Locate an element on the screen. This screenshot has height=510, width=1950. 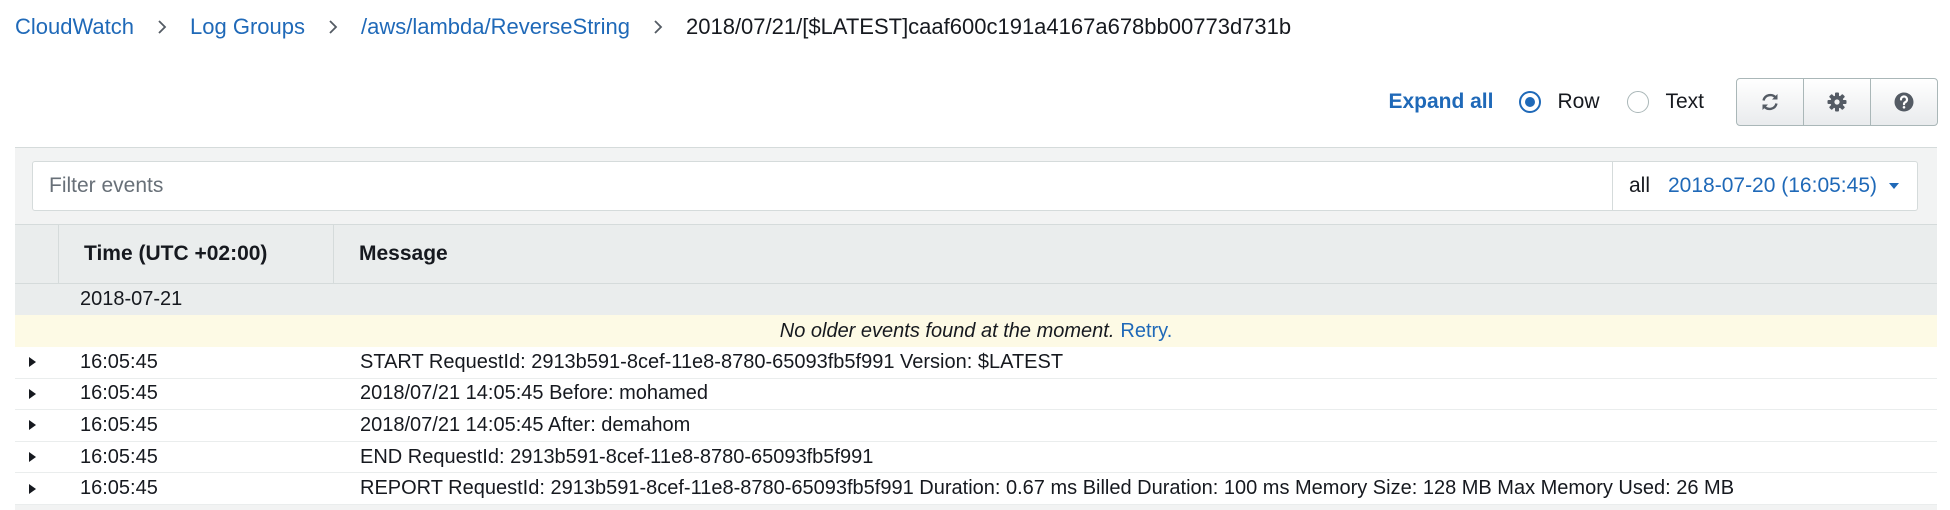
date-range-value: 2018-07-20 (16:05:45) is located at coordinates (1772, 185).